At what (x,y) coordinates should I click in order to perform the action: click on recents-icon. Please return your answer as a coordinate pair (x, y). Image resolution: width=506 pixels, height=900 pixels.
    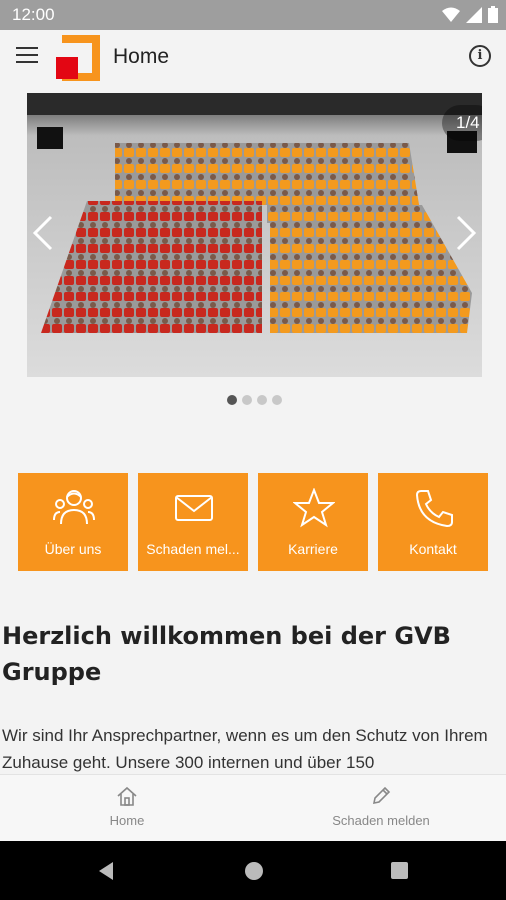
    Looking at the image, I should click on (399, 870).